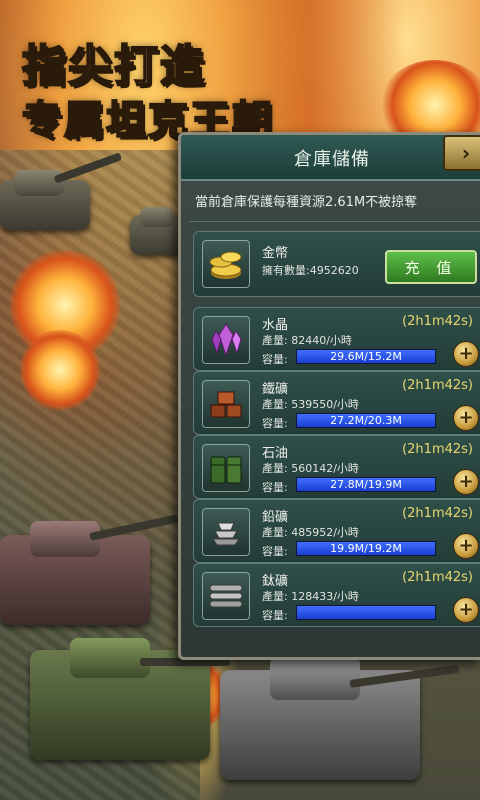  I want to click on capacity-bar: 19.9M/19.2M, so click(366, 548).